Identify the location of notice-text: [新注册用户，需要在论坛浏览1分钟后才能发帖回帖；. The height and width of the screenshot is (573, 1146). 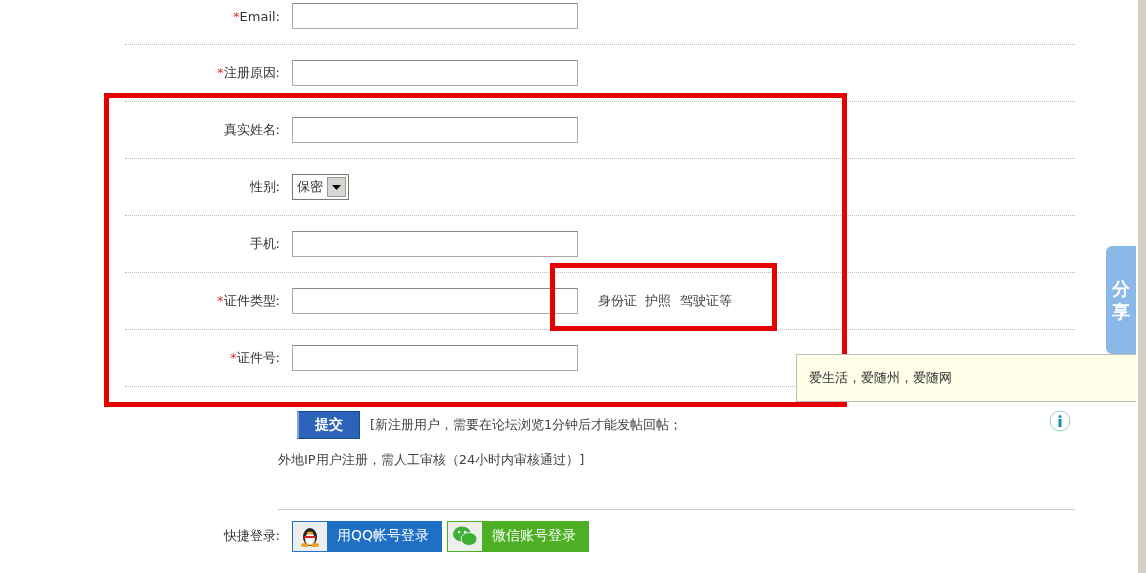
(526, 425).